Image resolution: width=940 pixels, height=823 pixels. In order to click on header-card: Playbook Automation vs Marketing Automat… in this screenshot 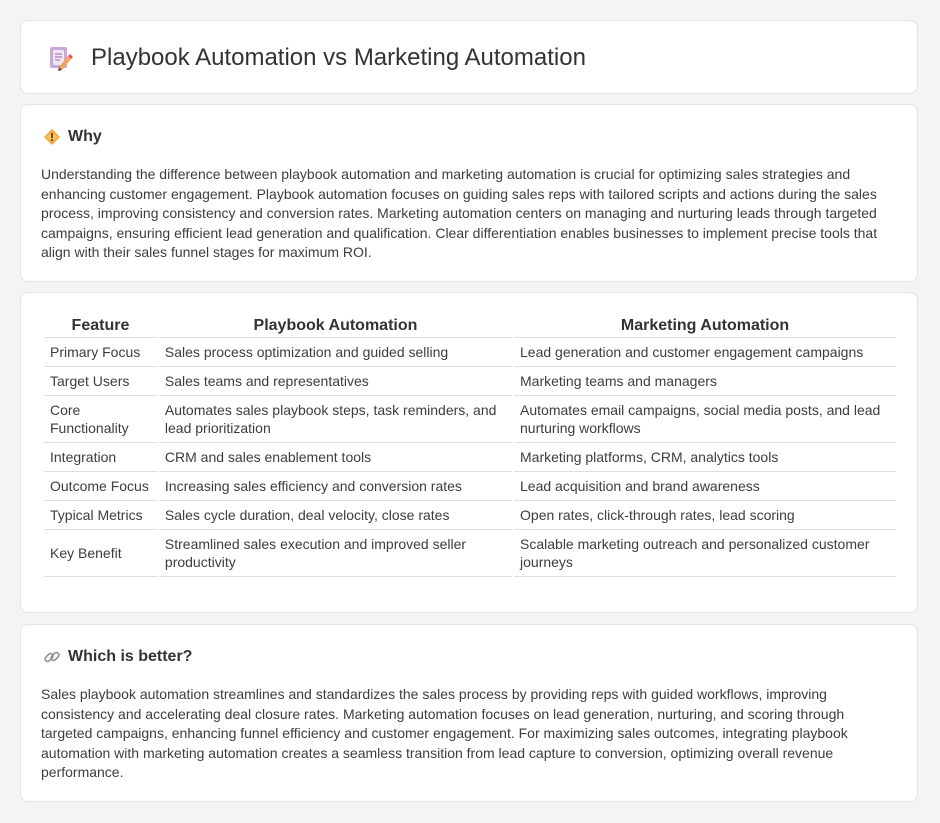, I will do `click(469, 57)`.